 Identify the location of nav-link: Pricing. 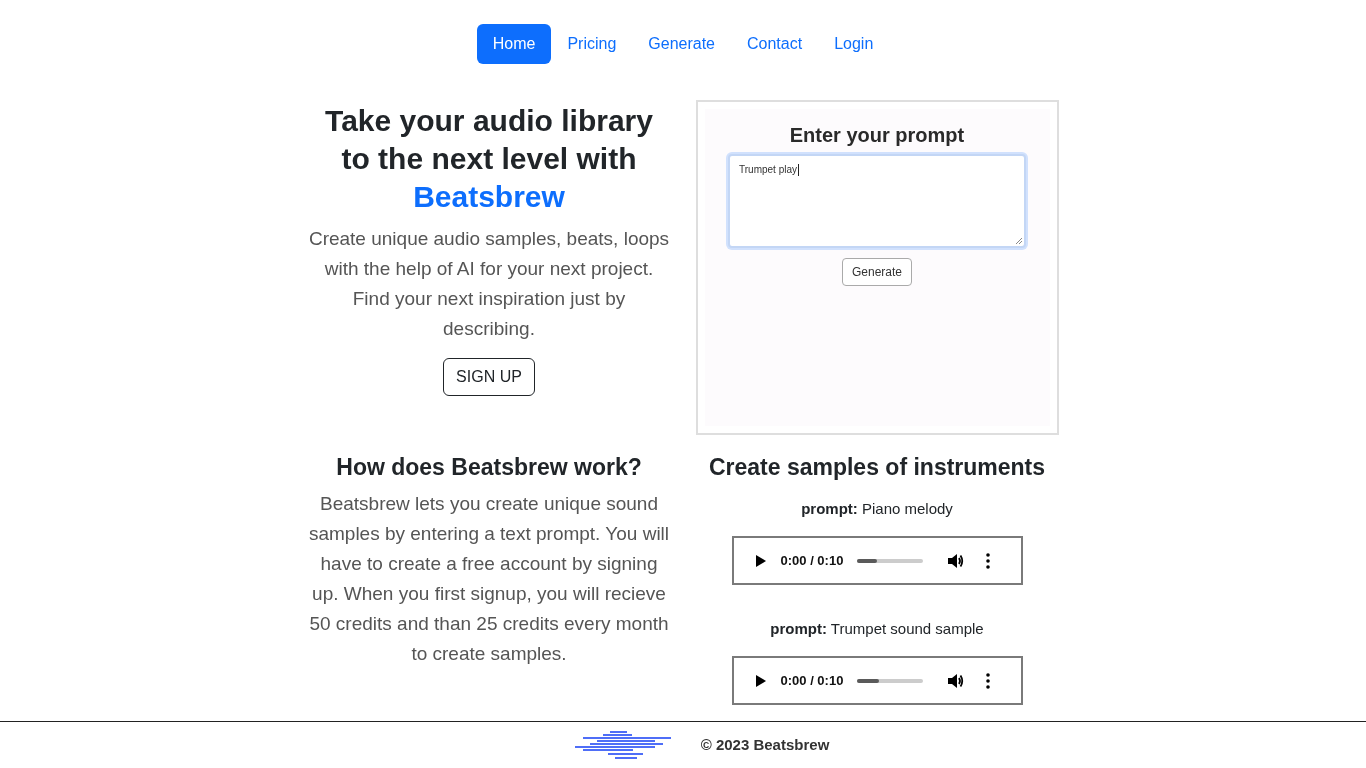
(592, 44).